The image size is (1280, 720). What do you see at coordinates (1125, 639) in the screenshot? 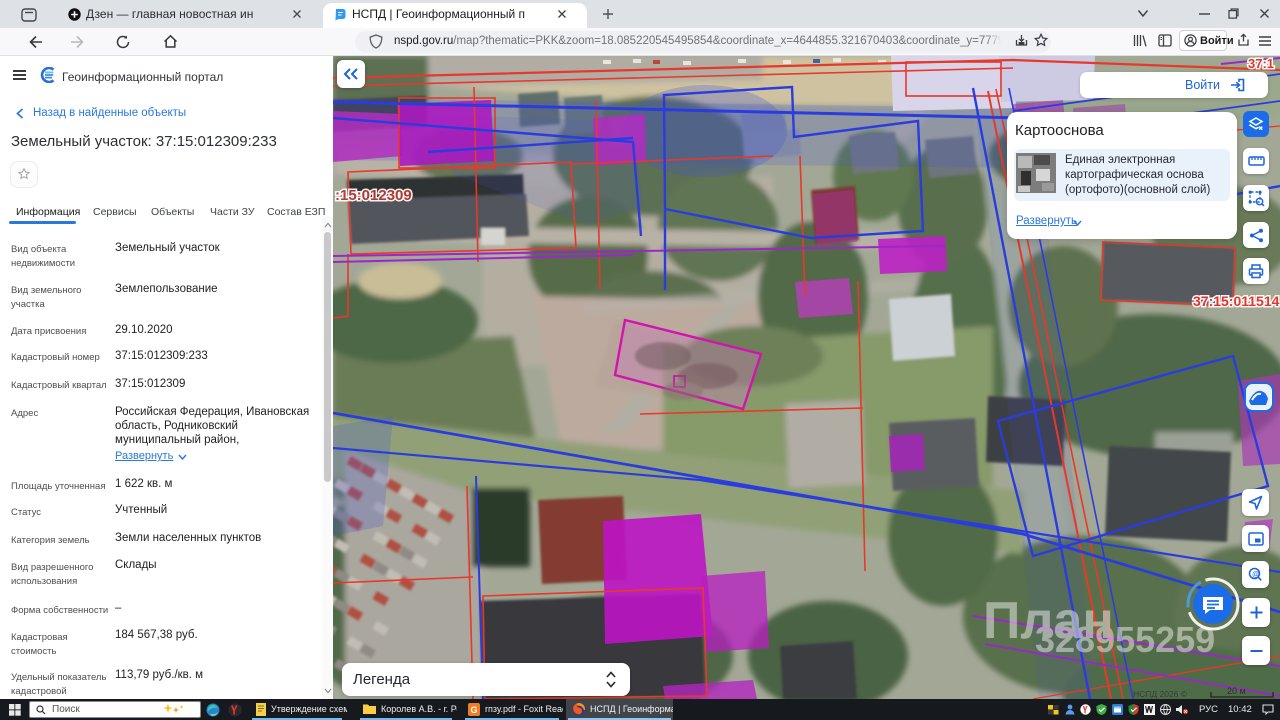
I see `svg-text: 328955259` at bounding box center [1125, 639].